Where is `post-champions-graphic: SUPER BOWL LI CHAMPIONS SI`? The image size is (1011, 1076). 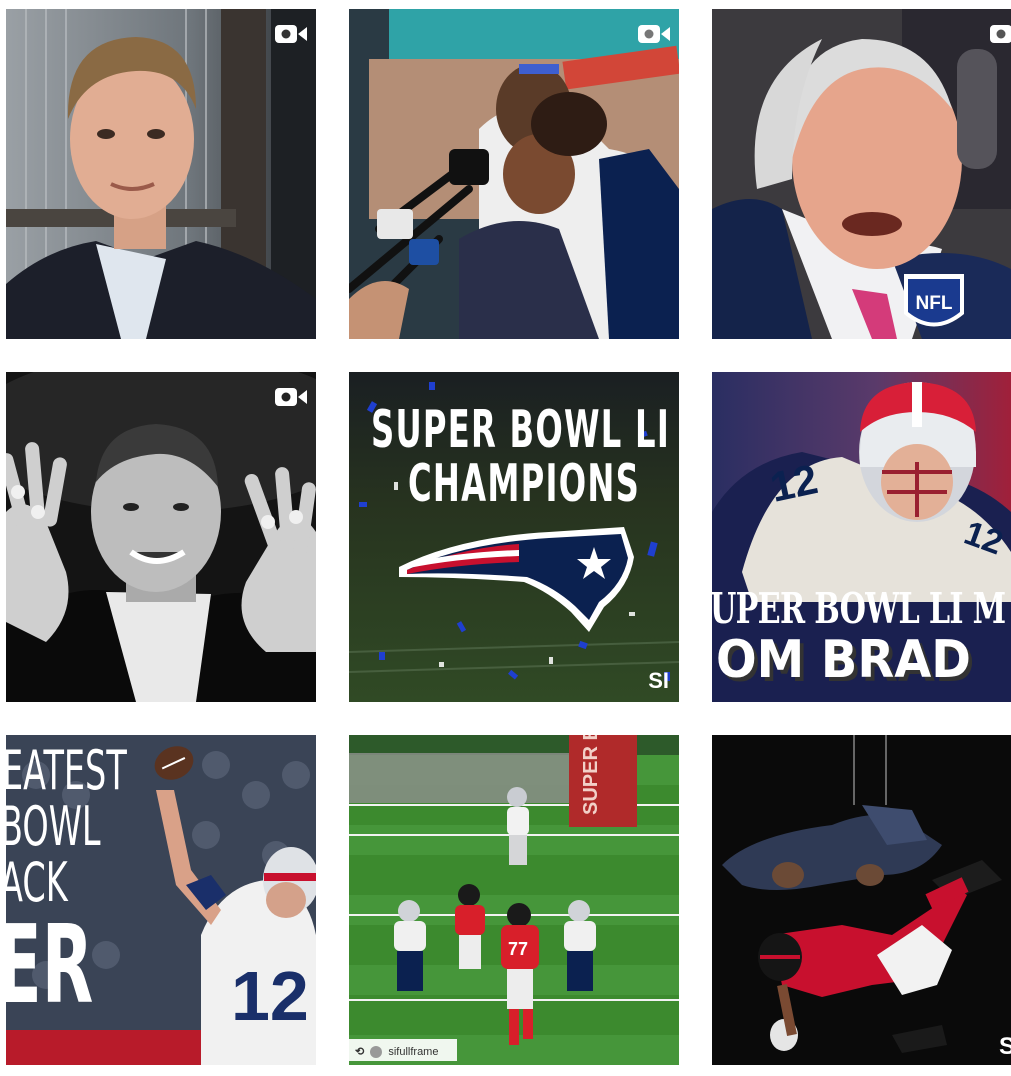 post-champions-graphic: SUPER BOWL LI CHAMPIONS SI is located at coordinates (514, 537).